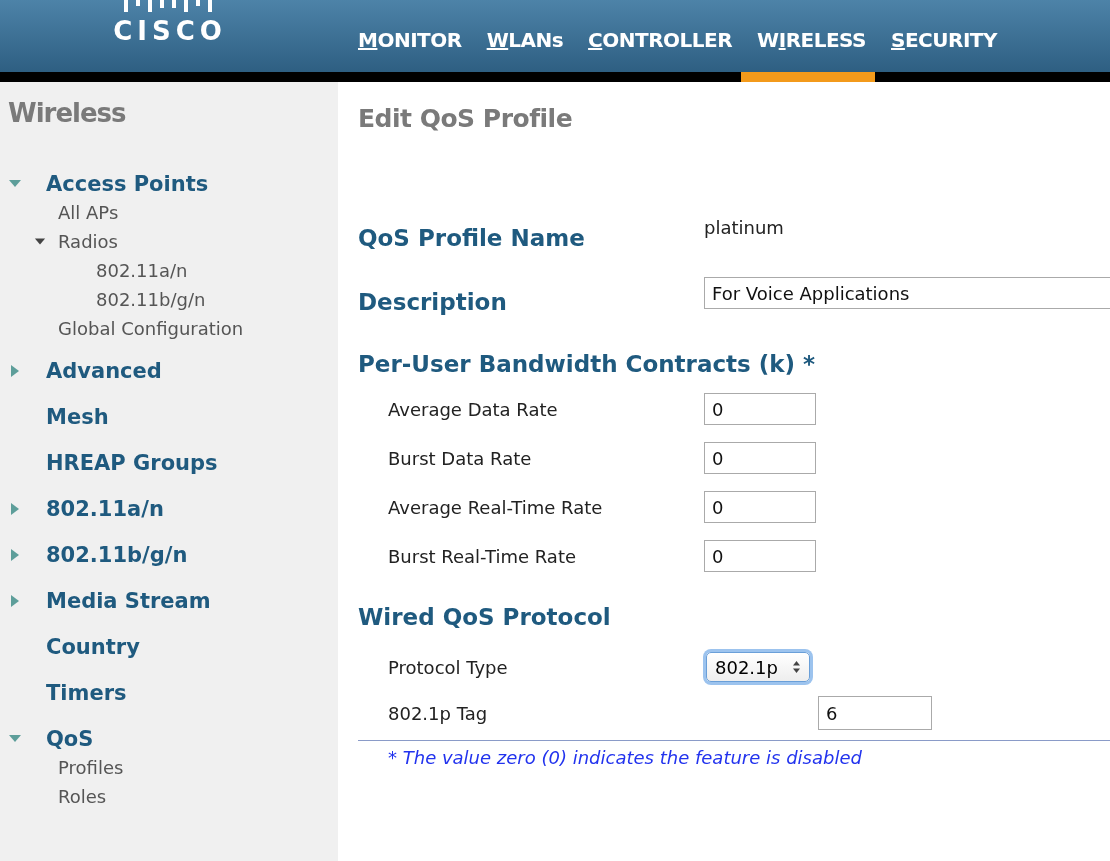 This screenshot has height=861, width=1110. Describe the element at coordinates (70, 739) in the screenshot. I see `sidebar-item: QoS` at that location.